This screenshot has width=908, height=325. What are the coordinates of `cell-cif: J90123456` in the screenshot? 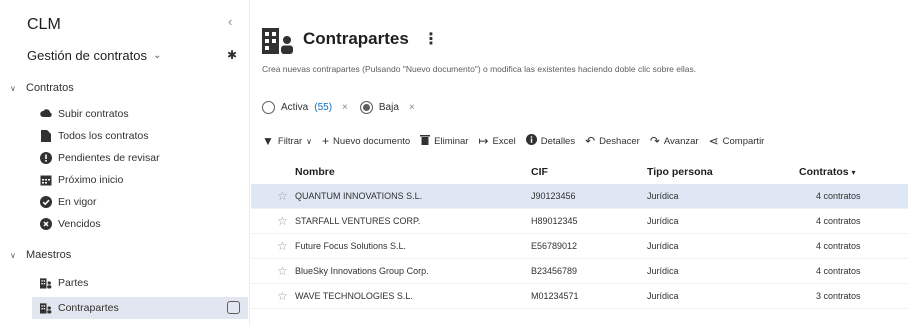 It's located at (553, 196).